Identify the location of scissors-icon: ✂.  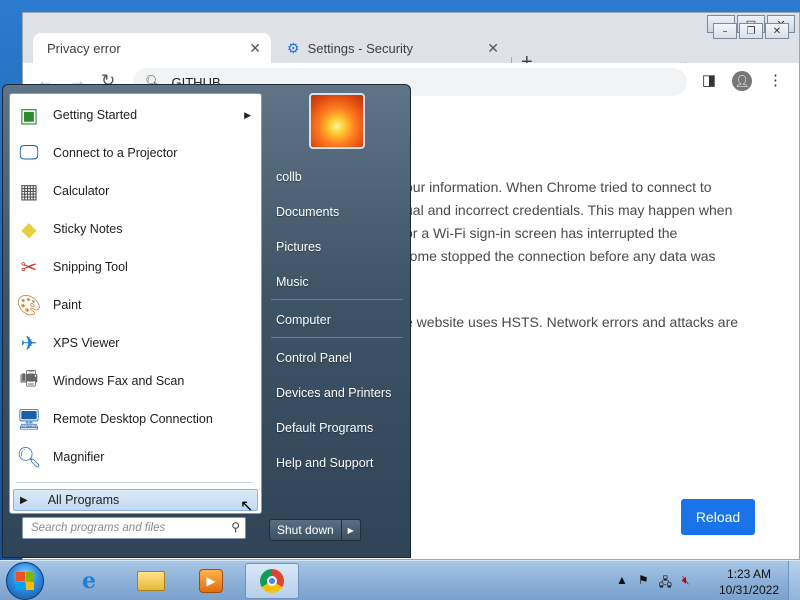
(29, 267).